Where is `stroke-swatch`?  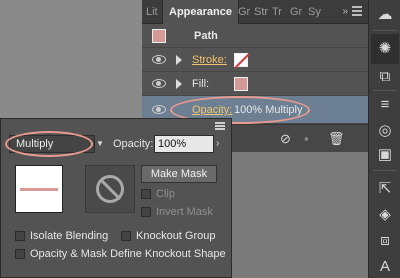
stroke-swatch is located at coordinates (242, 61).